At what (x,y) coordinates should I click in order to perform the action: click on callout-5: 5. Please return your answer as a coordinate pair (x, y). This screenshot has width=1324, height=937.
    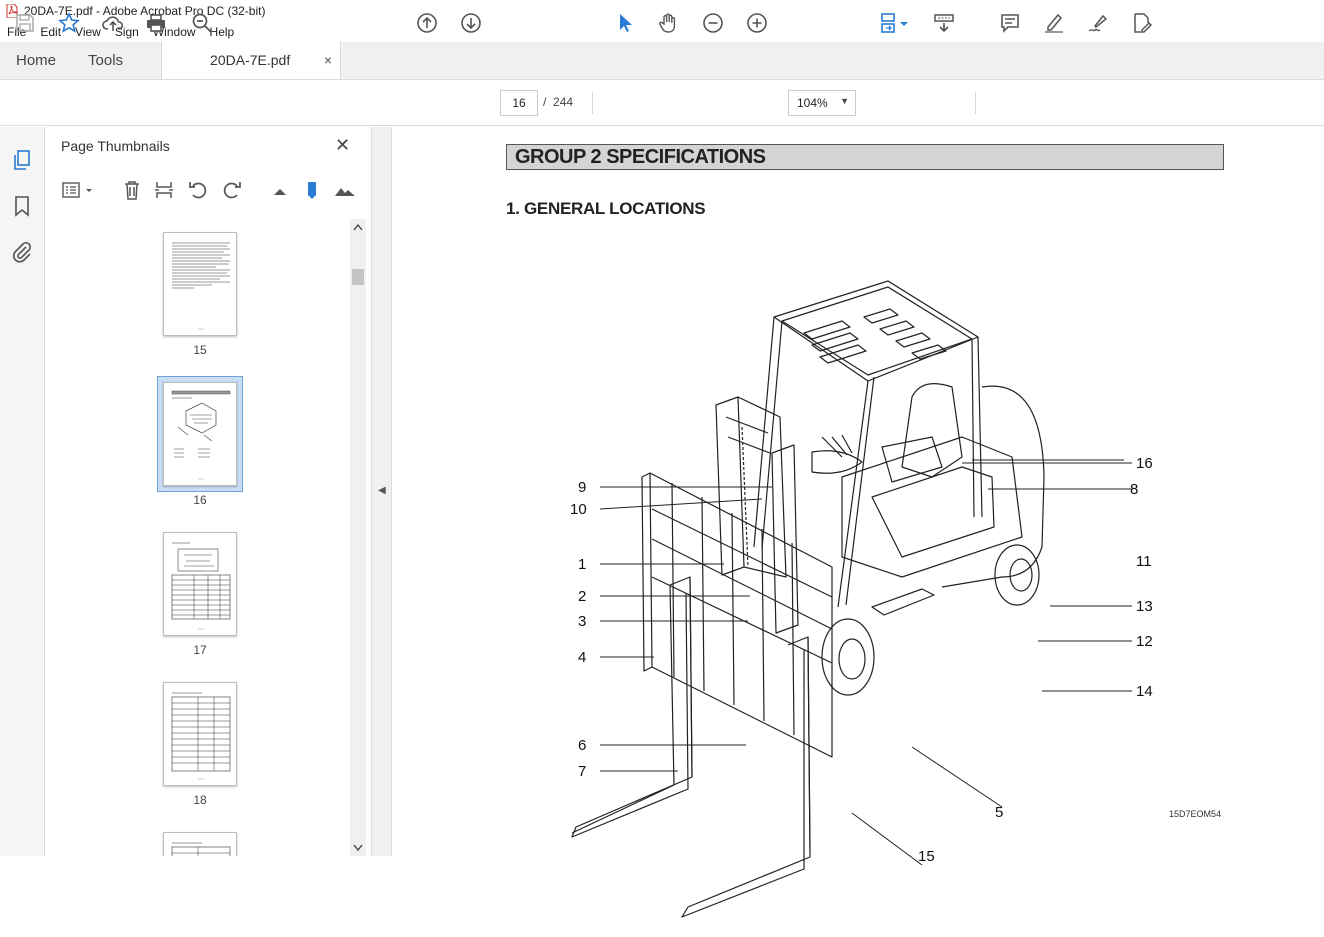
    Looking at the image, I should click on (999, 812).